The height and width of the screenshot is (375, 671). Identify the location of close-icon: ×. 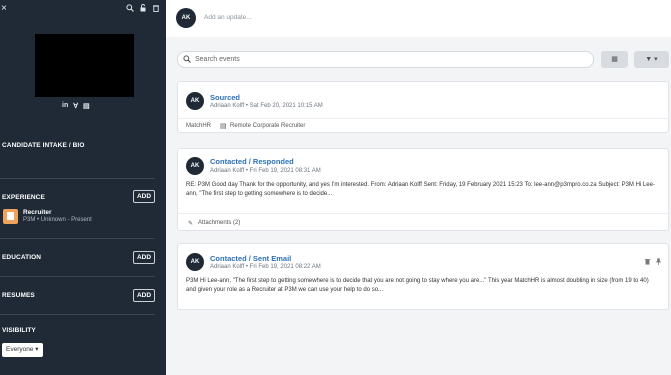
(4, 9).